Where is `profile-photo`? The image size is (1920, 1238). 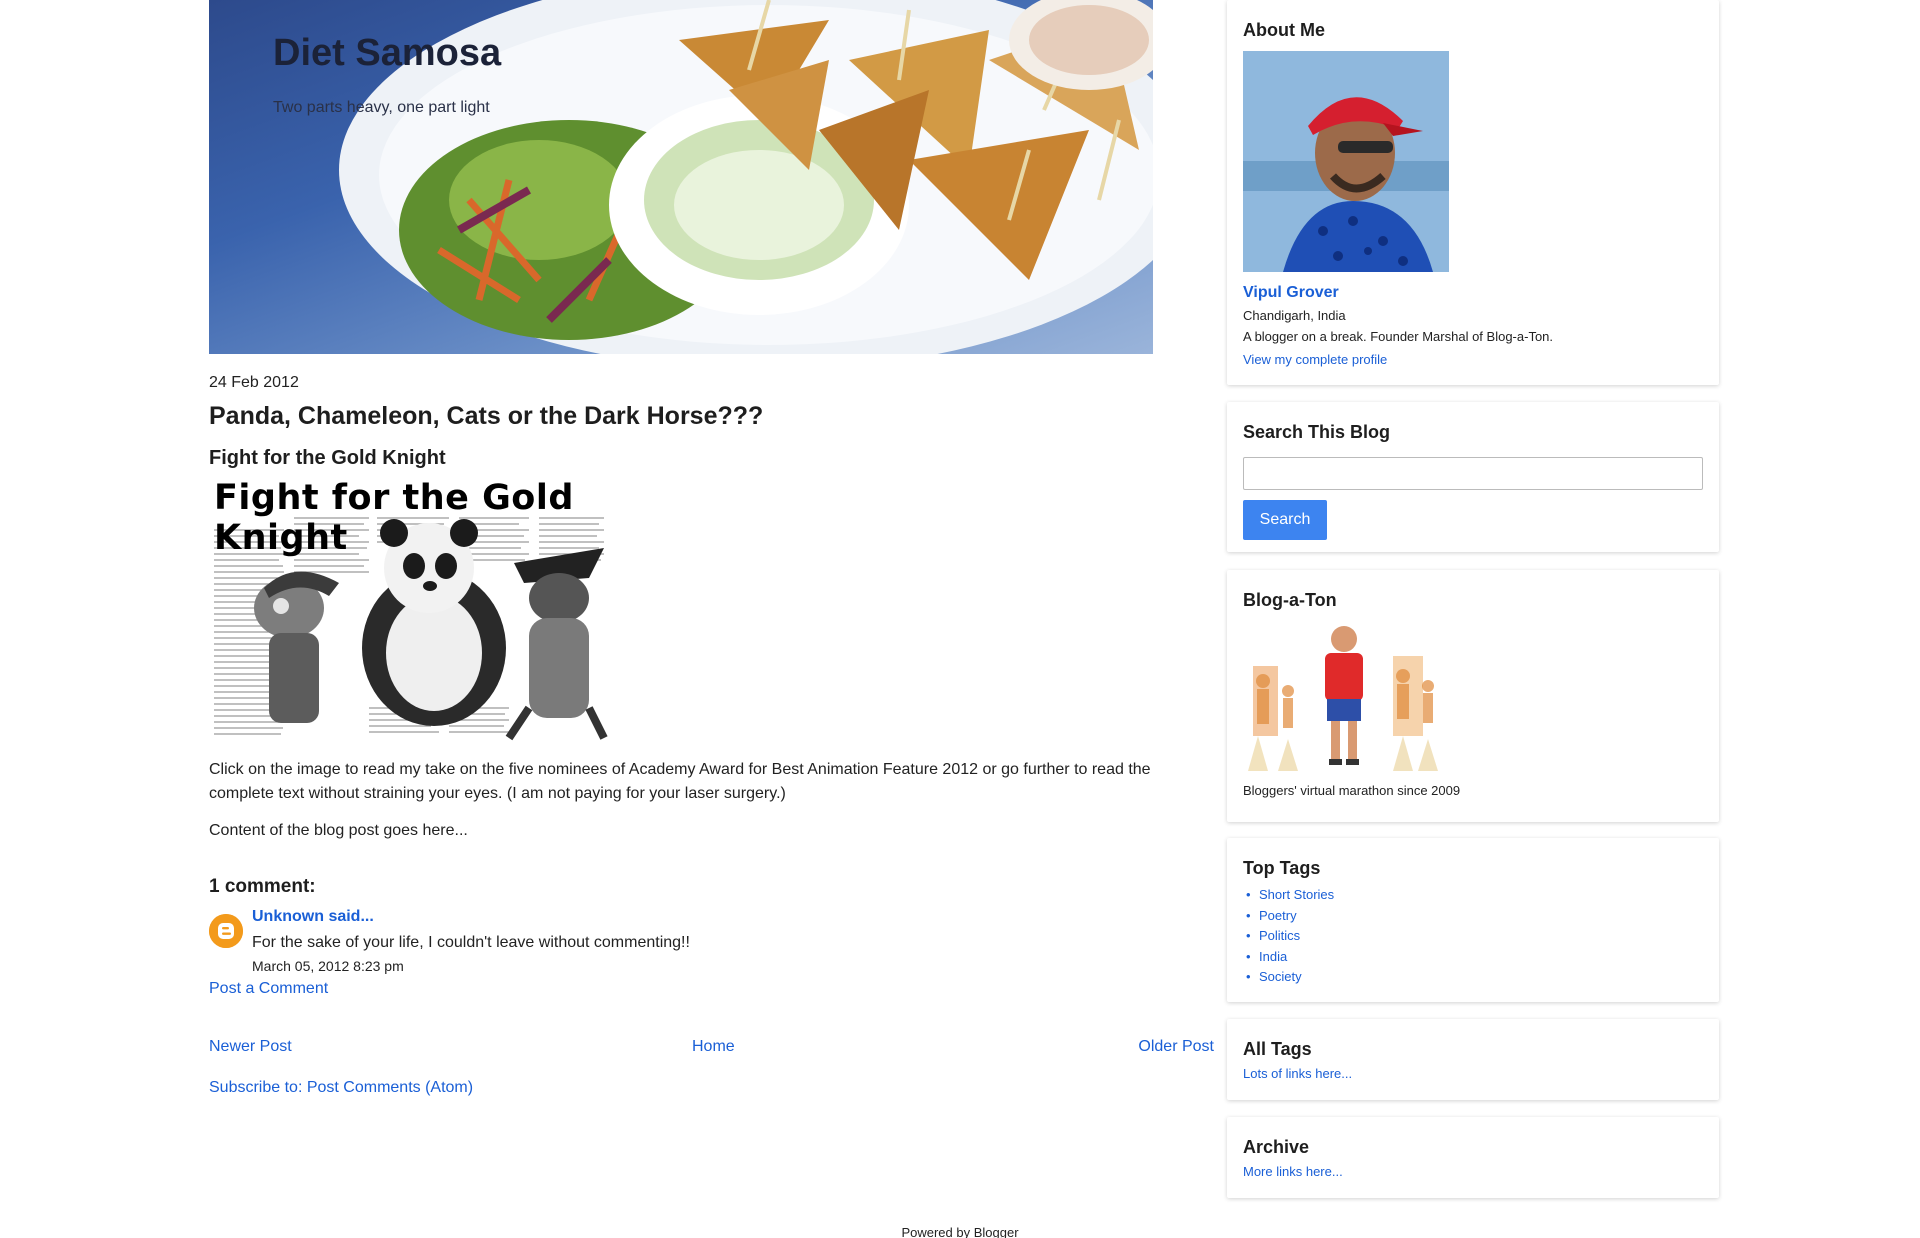
profile-photo is located at coordinates (1346, 161).